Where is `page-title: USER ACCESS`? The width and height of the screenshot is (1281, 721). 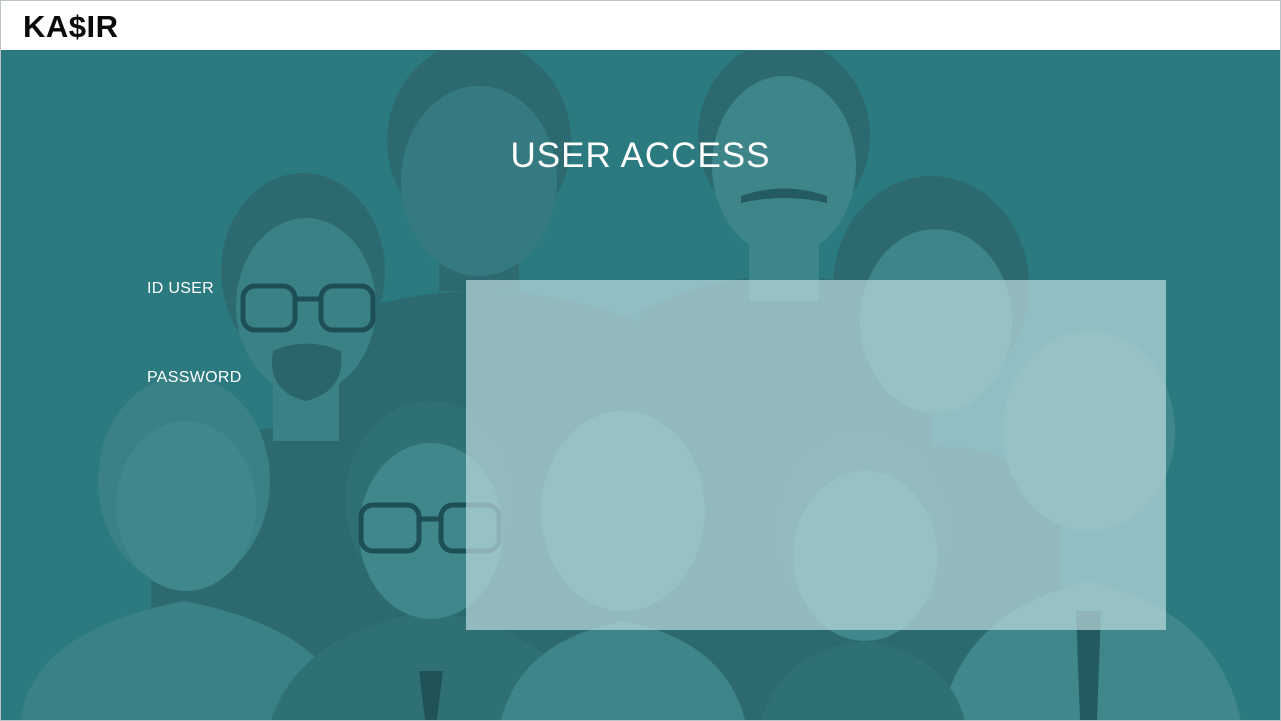
page-title: USER ACCESS is located at coordinates (640, 155).